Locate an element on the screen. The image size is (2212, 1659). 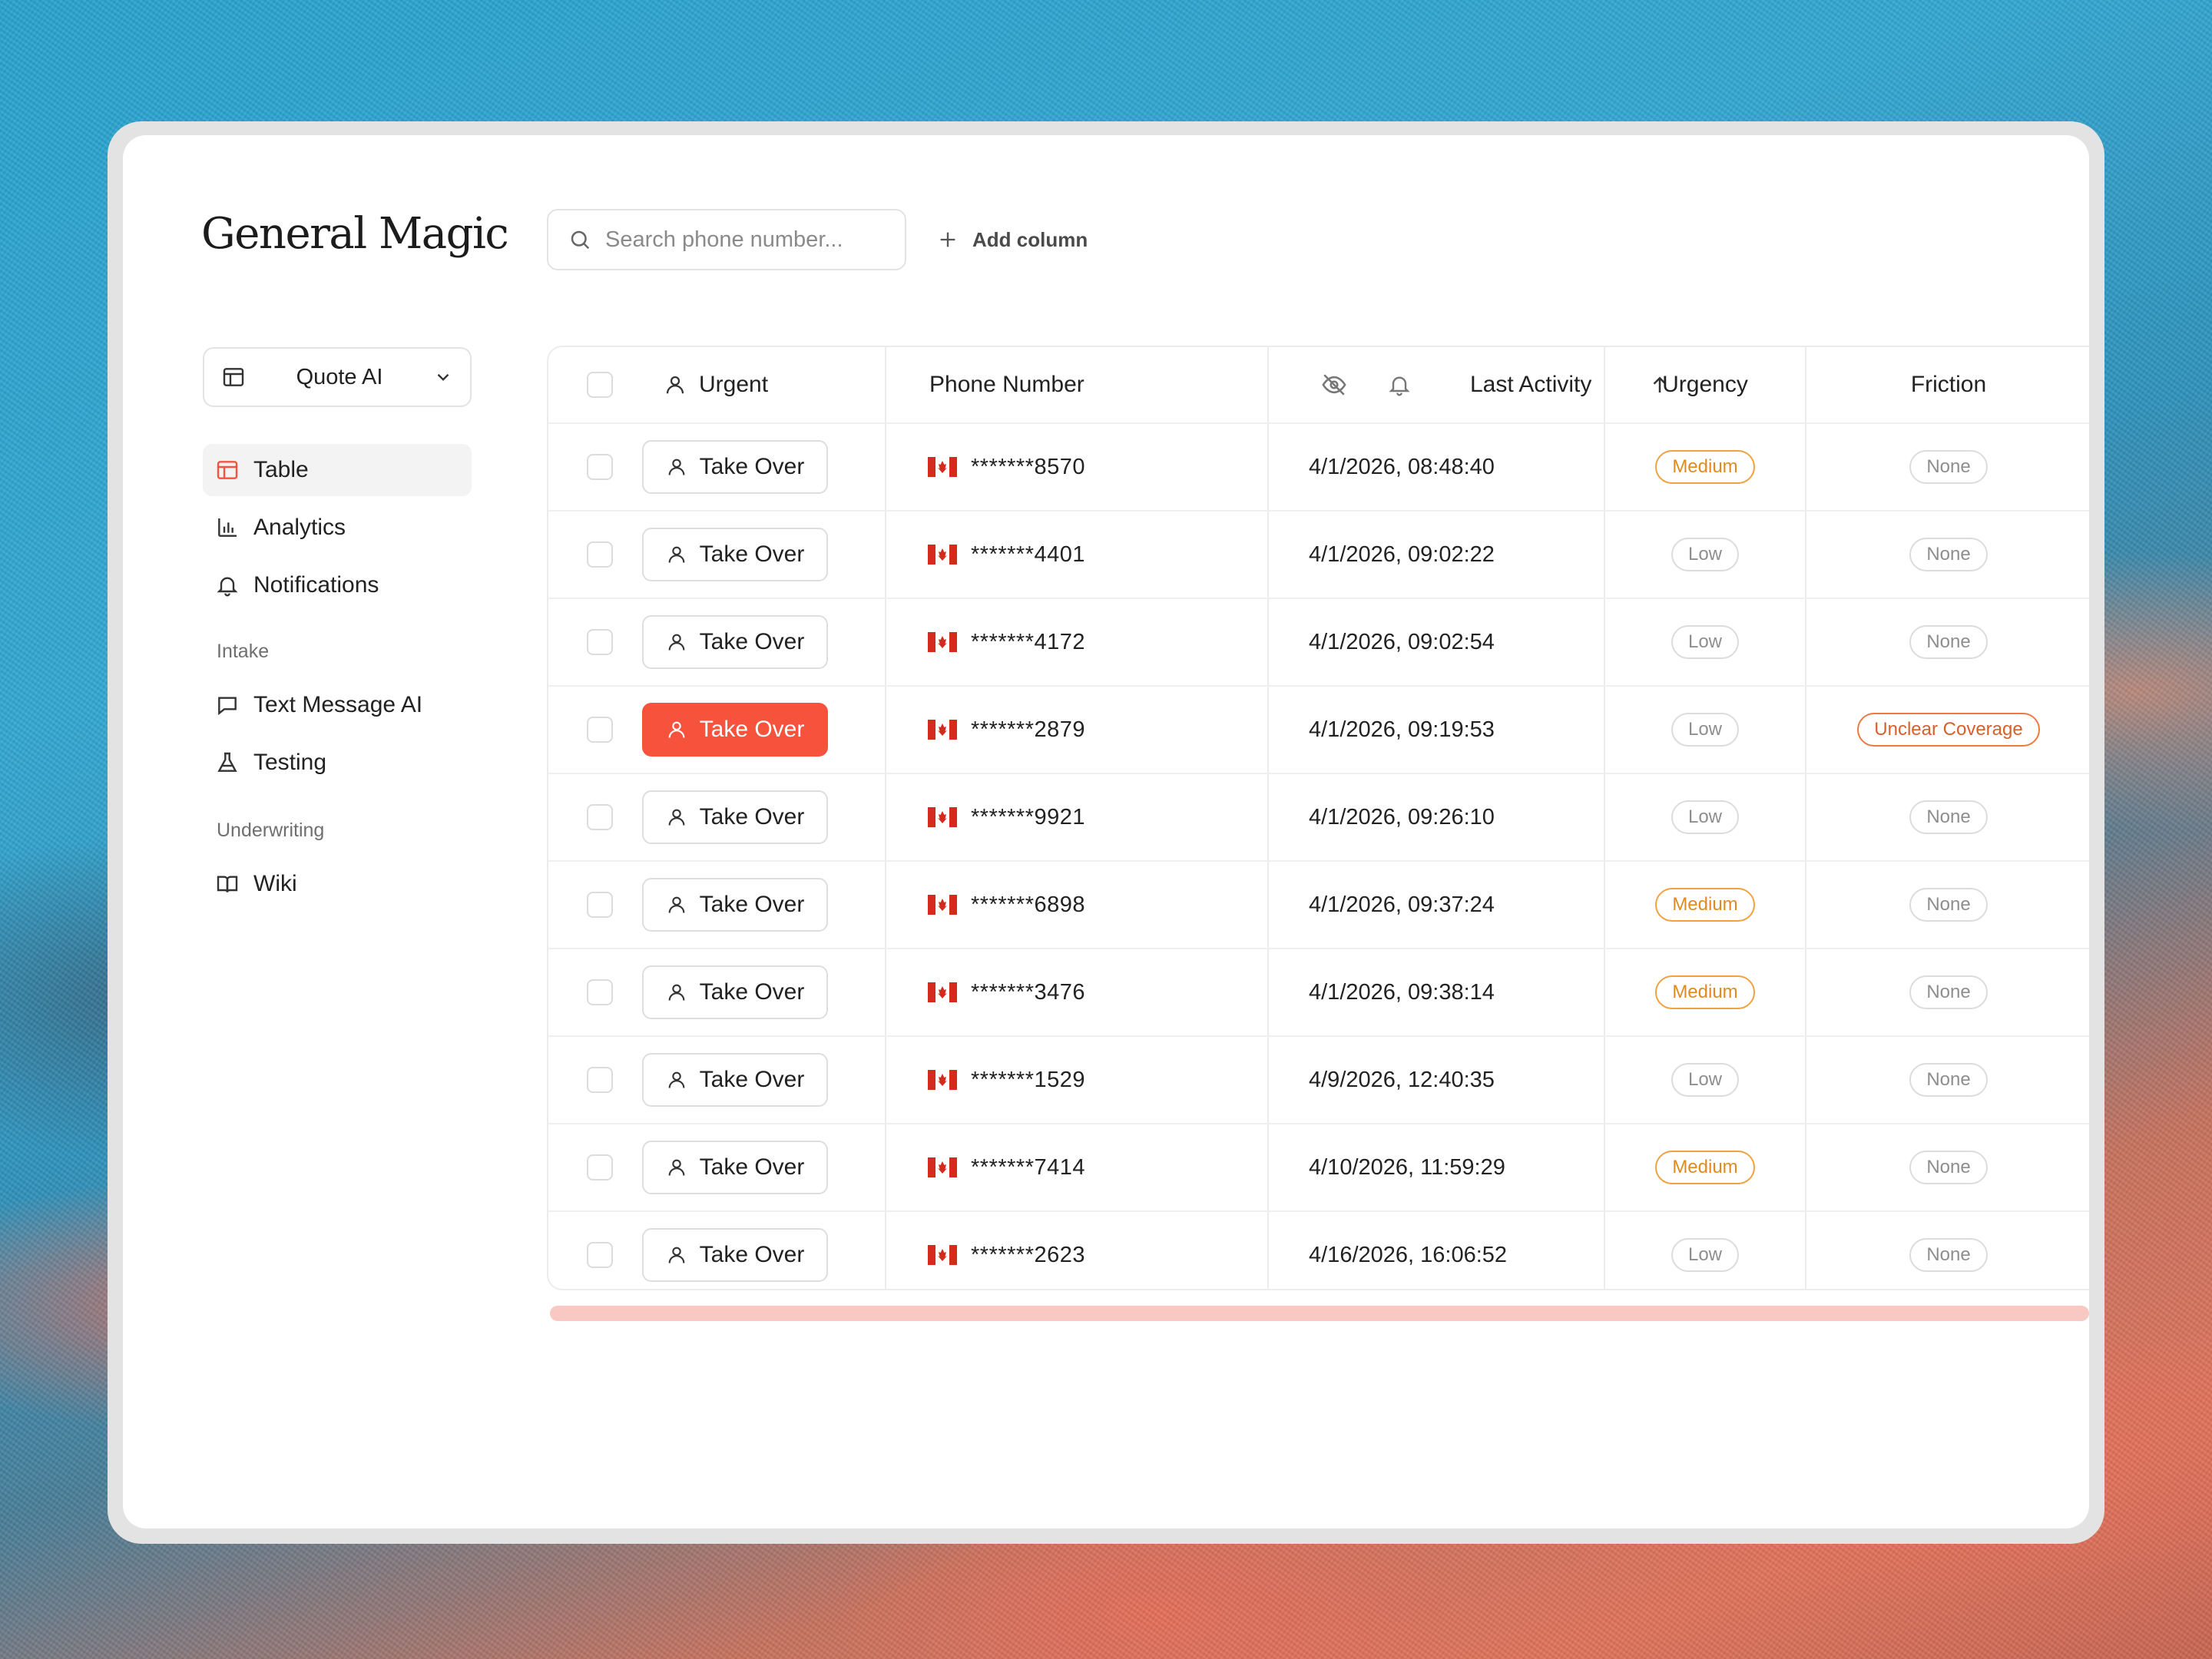
column-header-last-activity: Last Activity is located at coordinates (1531, 385).